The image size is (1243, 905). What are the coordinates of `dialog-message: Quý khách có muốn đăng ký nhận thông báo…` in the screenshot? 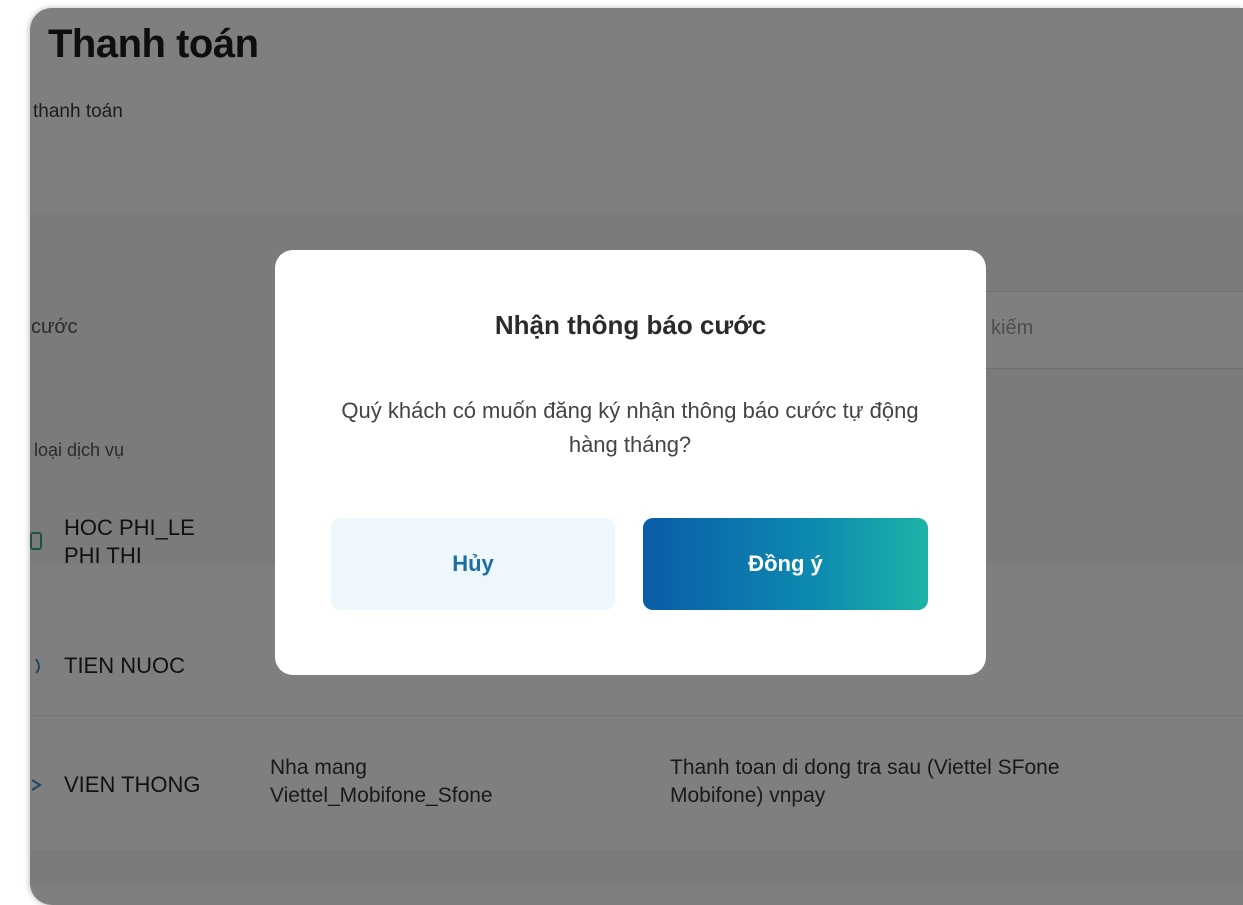 It's located at (630, 427).